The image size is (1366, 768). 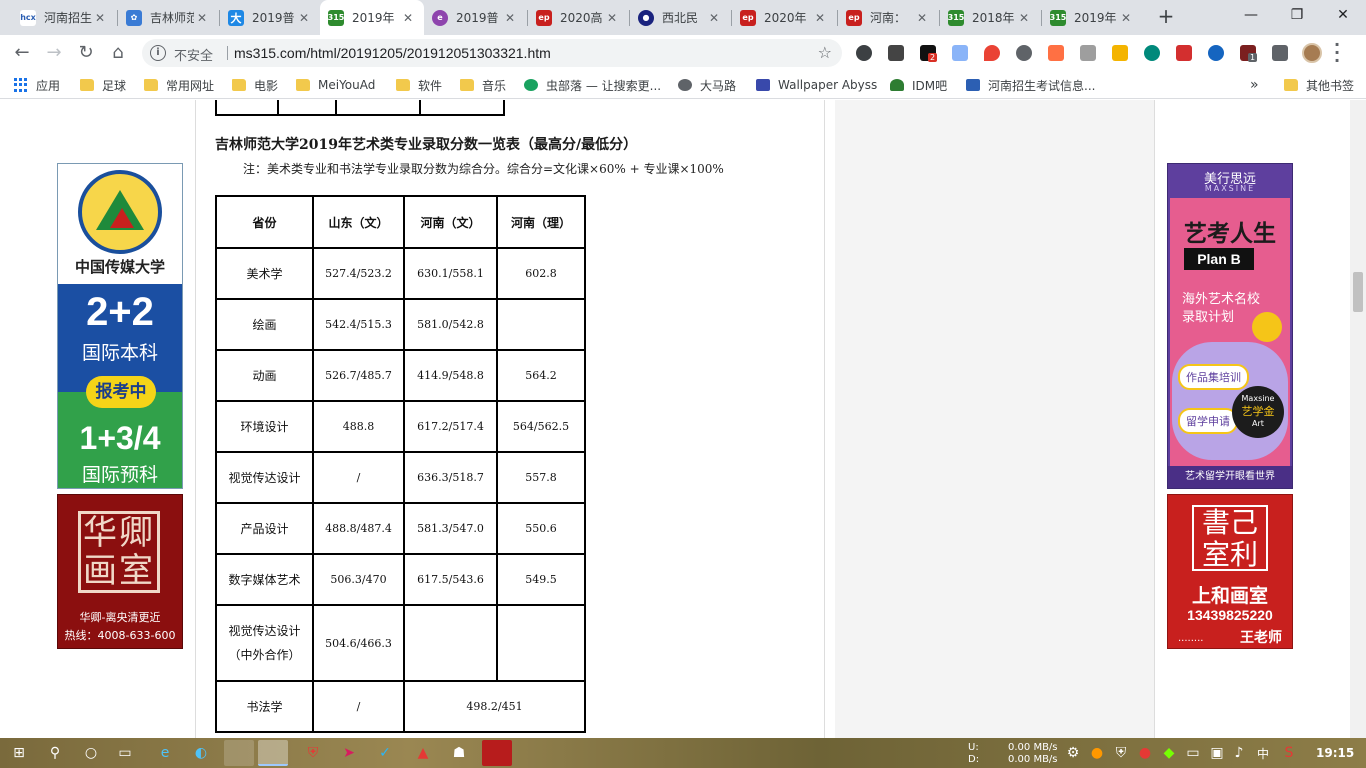 What do you see at coordinates (1152, 53) in the screenshot?
I see `extension-ball-icon` at bounding box center [1152, 53].